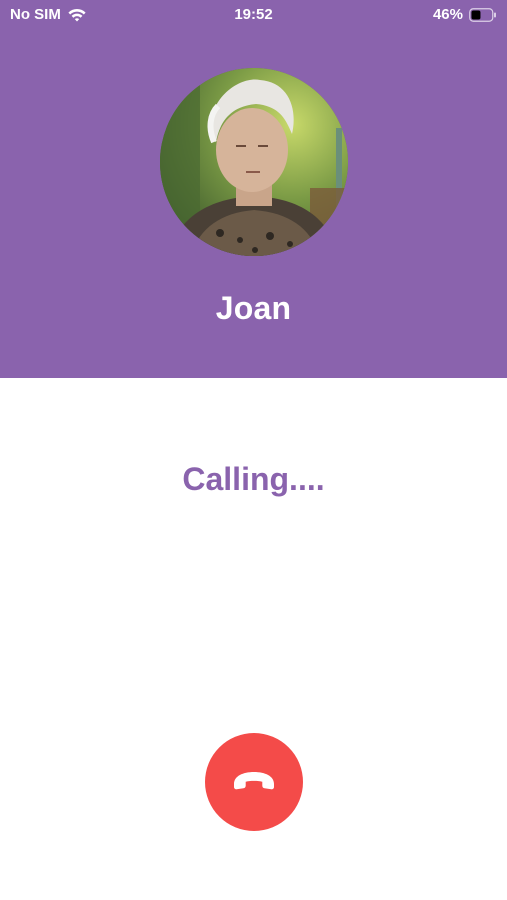 The image size is (507, 900). I want to click on status-bar: No SIM 19:52 46%, so click(253, 15).